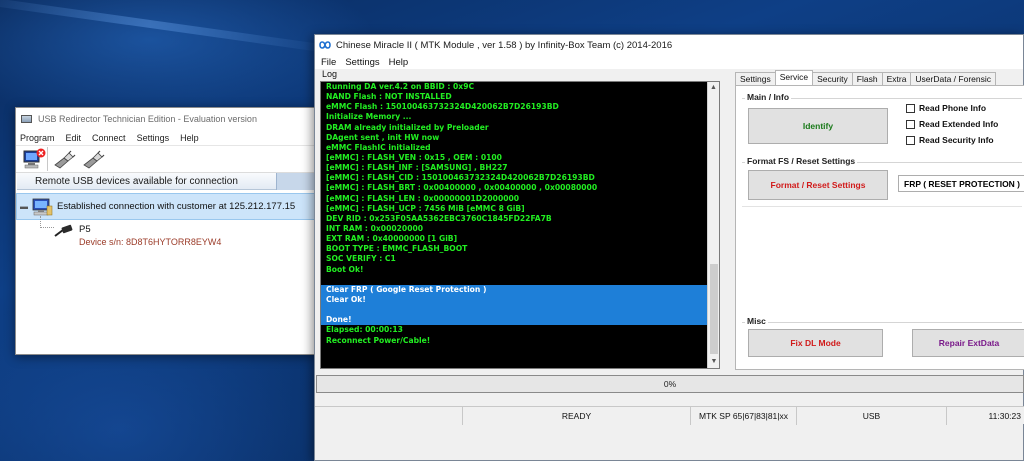  I want to click on menu-connect: Connect, so click(109, 138).